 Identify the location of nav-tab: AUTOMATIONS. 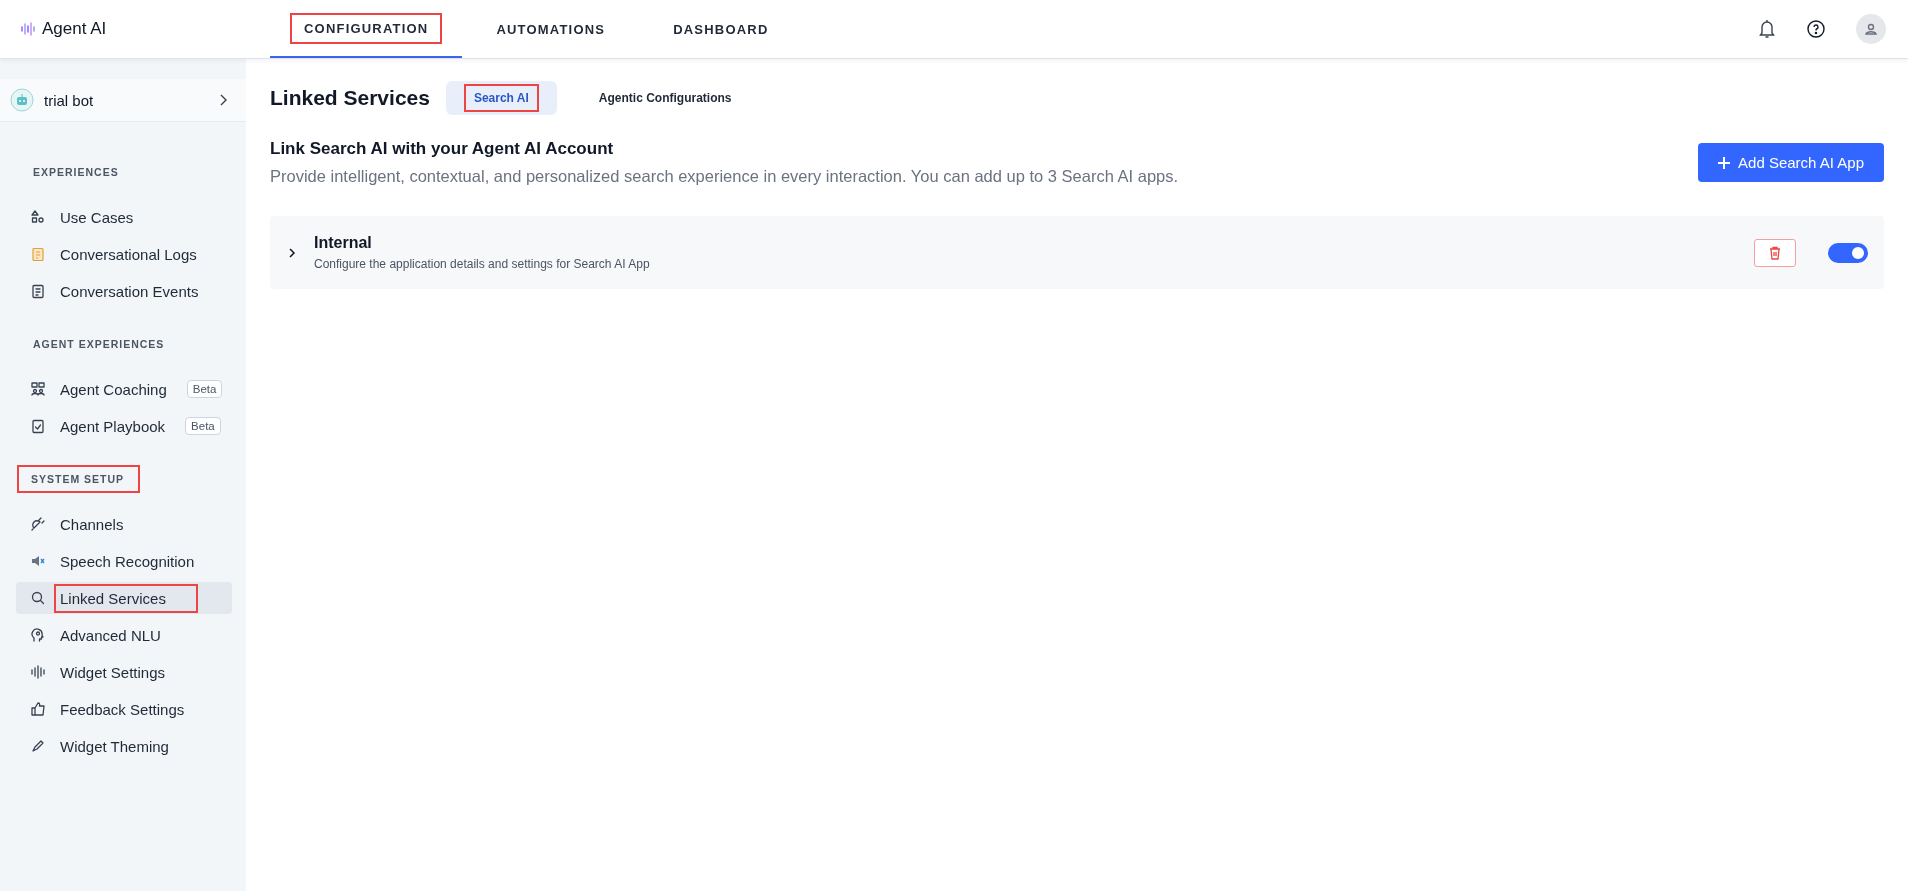
(551, 29).